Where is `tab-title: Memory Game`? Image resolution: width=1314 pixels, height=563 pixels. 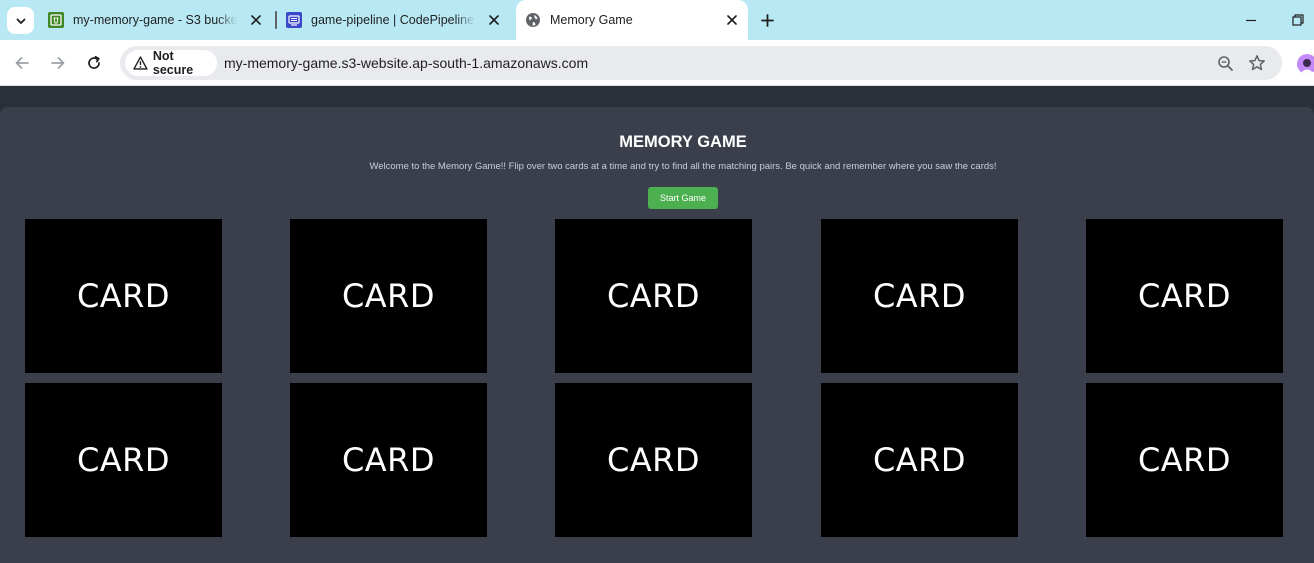 tab-title: Memory Game is located at coordinates (591, 20).